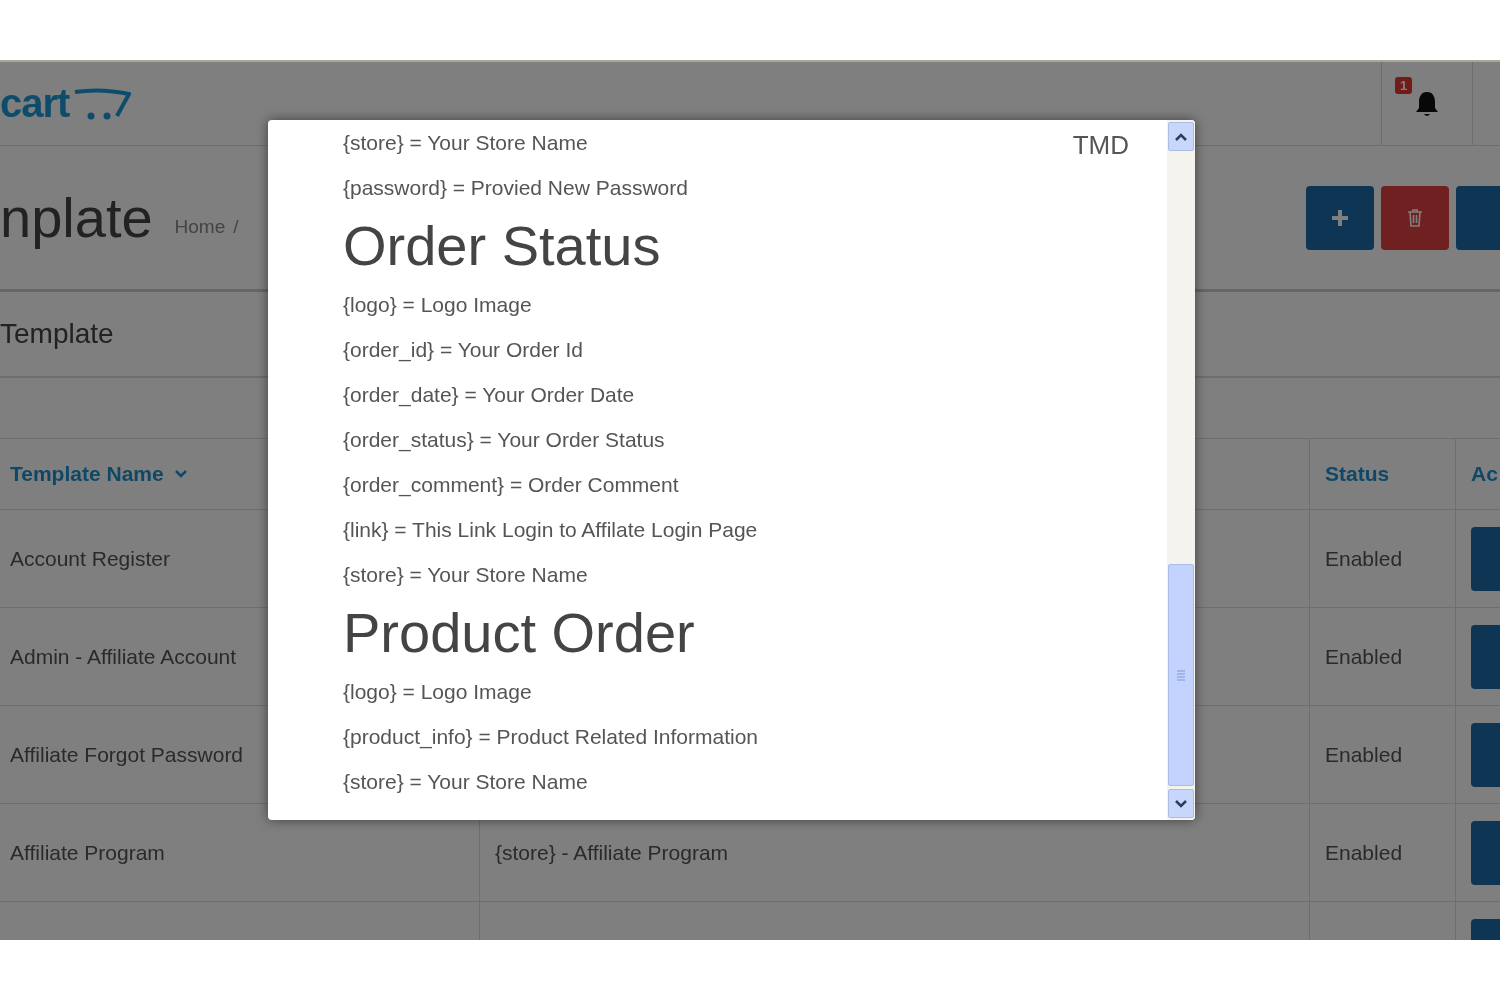 Image resolution: width=1500 pixels, height=1000 pixels. What do you see at coordinates (57, 334) in the screenshot?
I see `panel-title: Template` at bounding box center [57, 334].